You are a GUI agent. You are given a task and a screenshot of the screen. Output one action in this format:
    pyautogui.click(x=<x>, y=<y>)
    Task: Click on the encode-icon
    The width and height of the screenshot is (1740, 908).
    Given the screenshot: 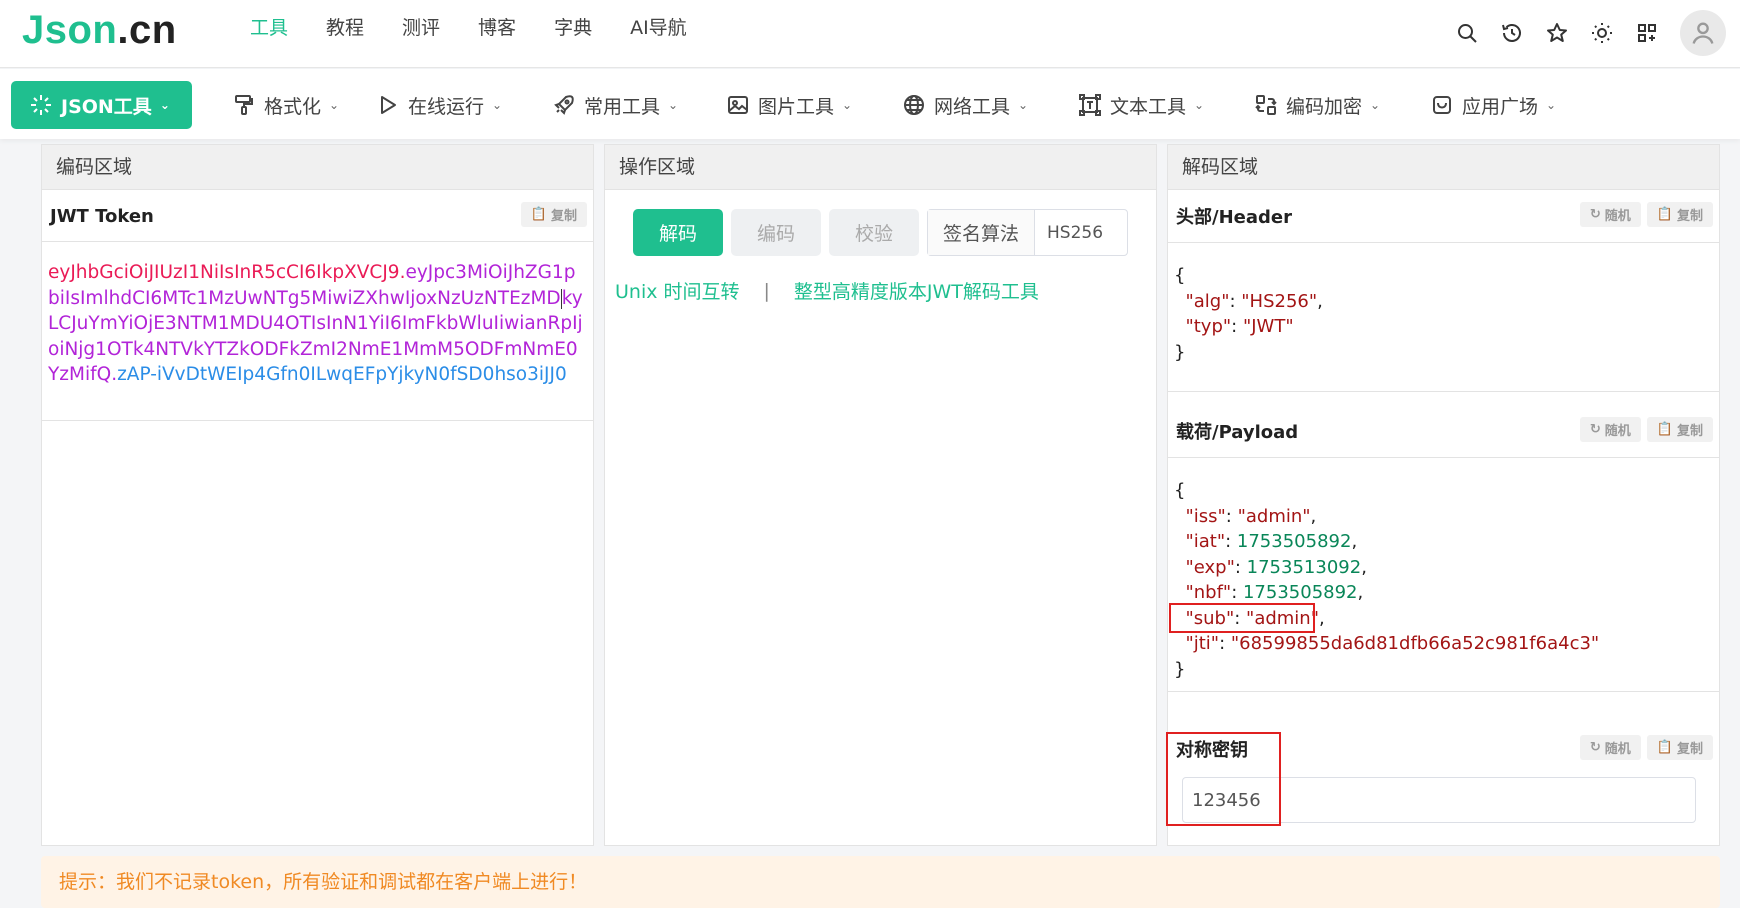 What is the action you would take?
    pyautogui.click(x=1266, y=105)
    